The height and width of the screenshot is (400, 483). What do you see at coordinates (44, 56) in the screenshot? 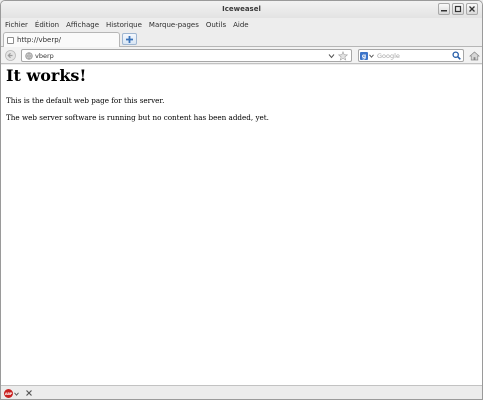
I see `url-text: vberp` at bounding box center [44, 56].